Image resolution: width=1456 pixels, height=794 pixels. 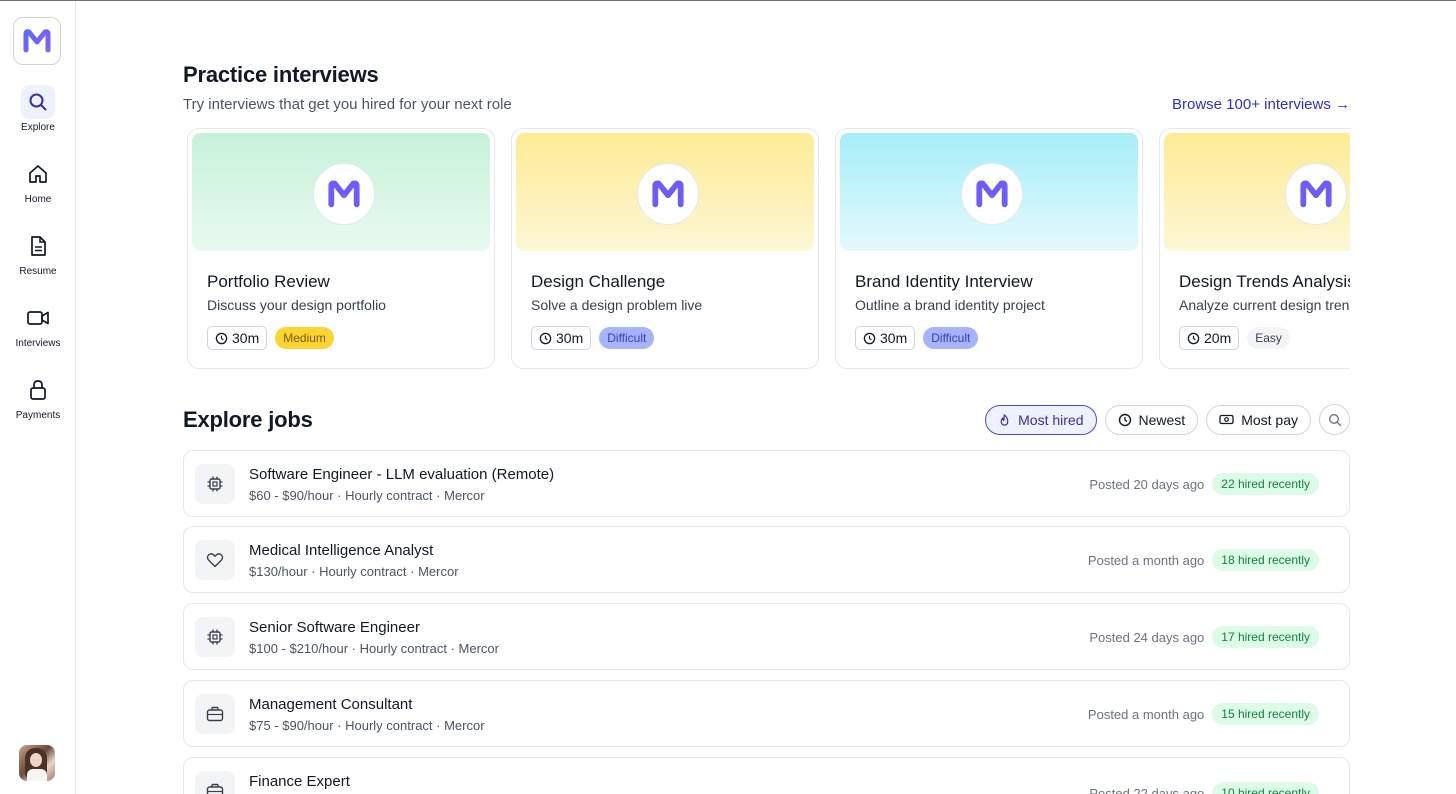 What do you see at coordinates (1265, 560) in the screenshot?
I see `hired-badge: 18 hired recently` at bounding box center [1265, 560].